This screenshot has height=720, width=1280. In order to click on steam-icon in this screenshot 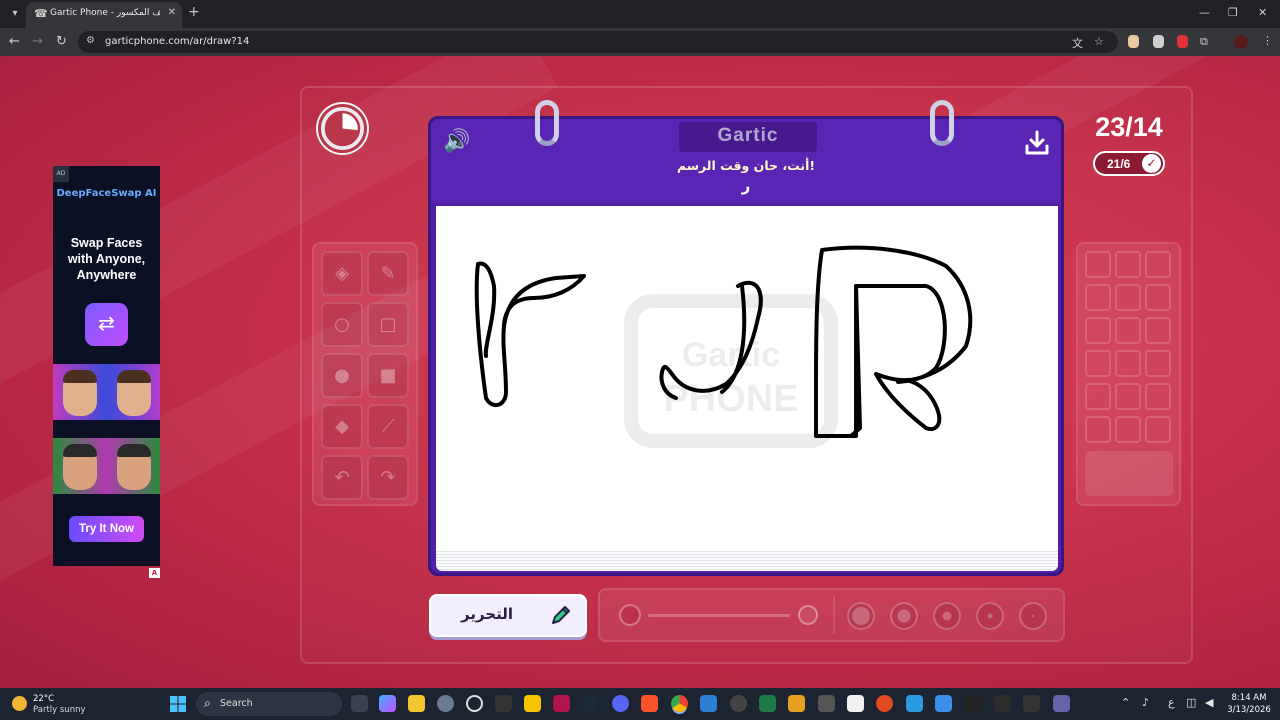, I will do `click(590, 703)`.